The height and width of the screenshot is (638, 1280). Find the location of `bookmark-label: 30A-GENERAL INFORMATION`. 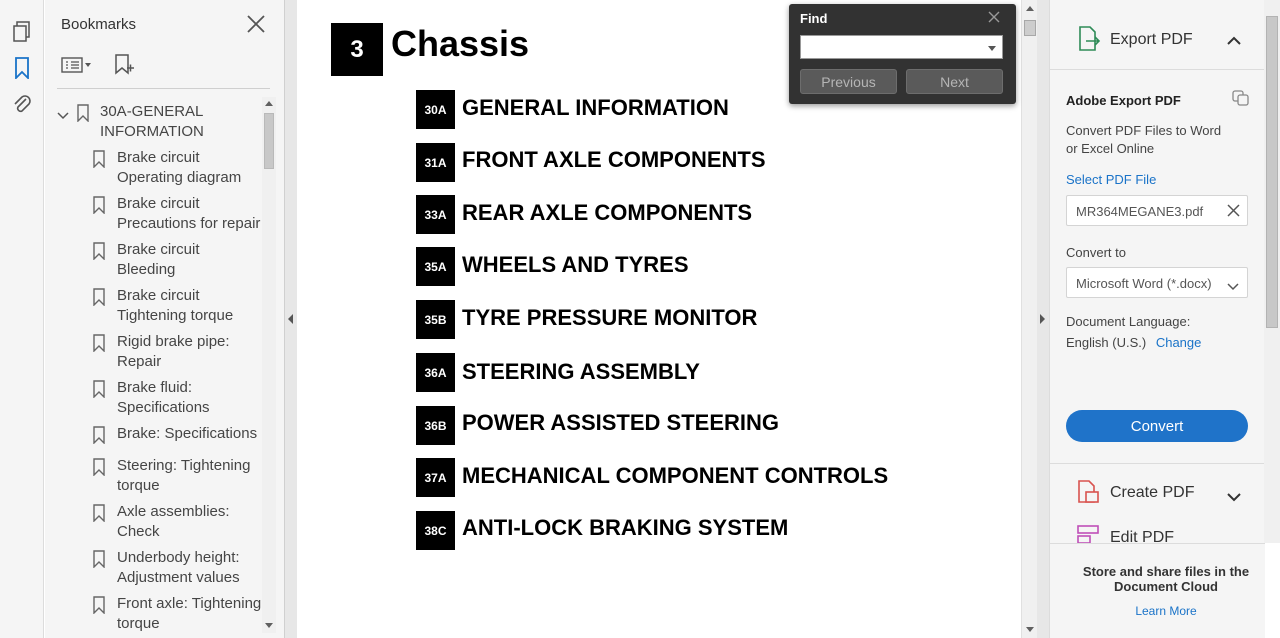

bookmark-label: 30A-GENERAL INFORMATION is located at coordinates (152, 121).